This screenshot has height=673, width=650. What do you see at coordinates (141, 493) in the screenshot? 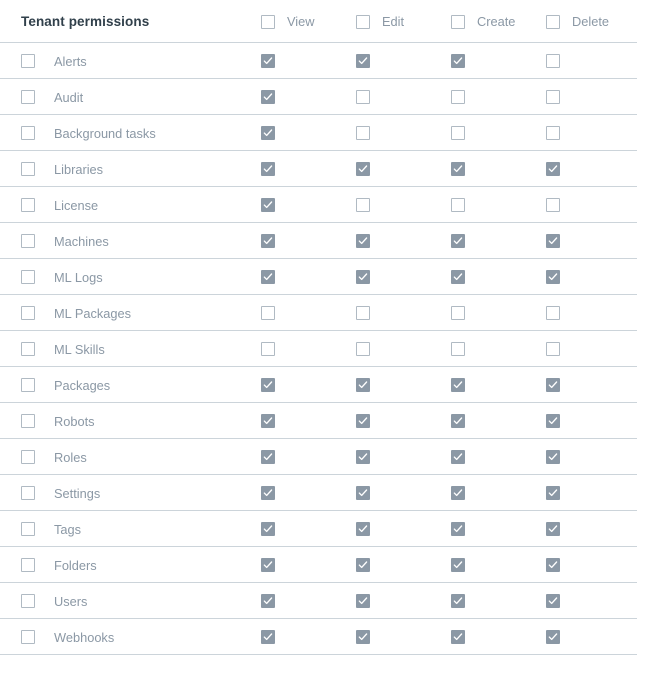
I see `row-label-cell: Settings` at bounding box center [141, 493].